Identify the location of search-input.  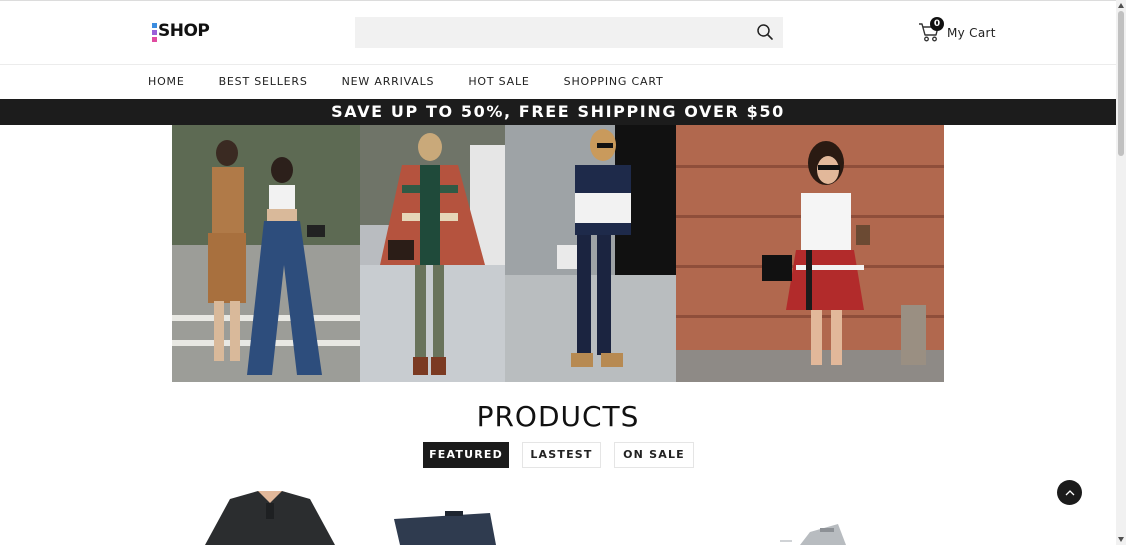
(569, 32).